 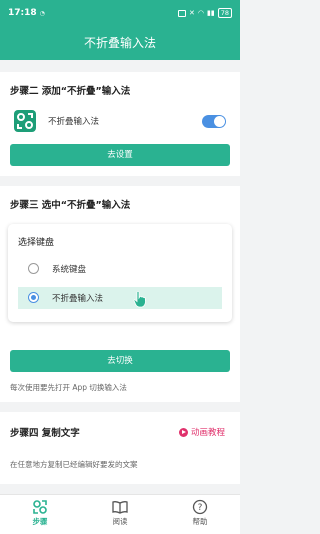 I want to click on mute-icon: ✕, so click(x=192, y=13).